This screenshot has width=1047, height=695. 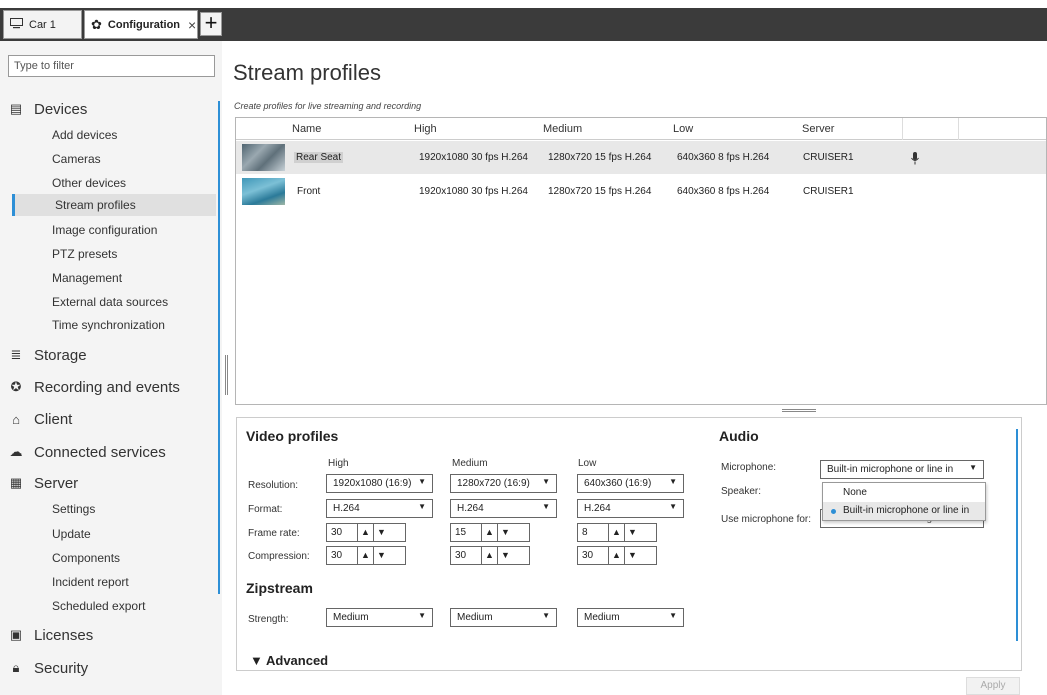 What do you see at coordinates (87, 278) in the screenshot?
I see `sidebar-item-management: Management` at bounding box center [87, 278].